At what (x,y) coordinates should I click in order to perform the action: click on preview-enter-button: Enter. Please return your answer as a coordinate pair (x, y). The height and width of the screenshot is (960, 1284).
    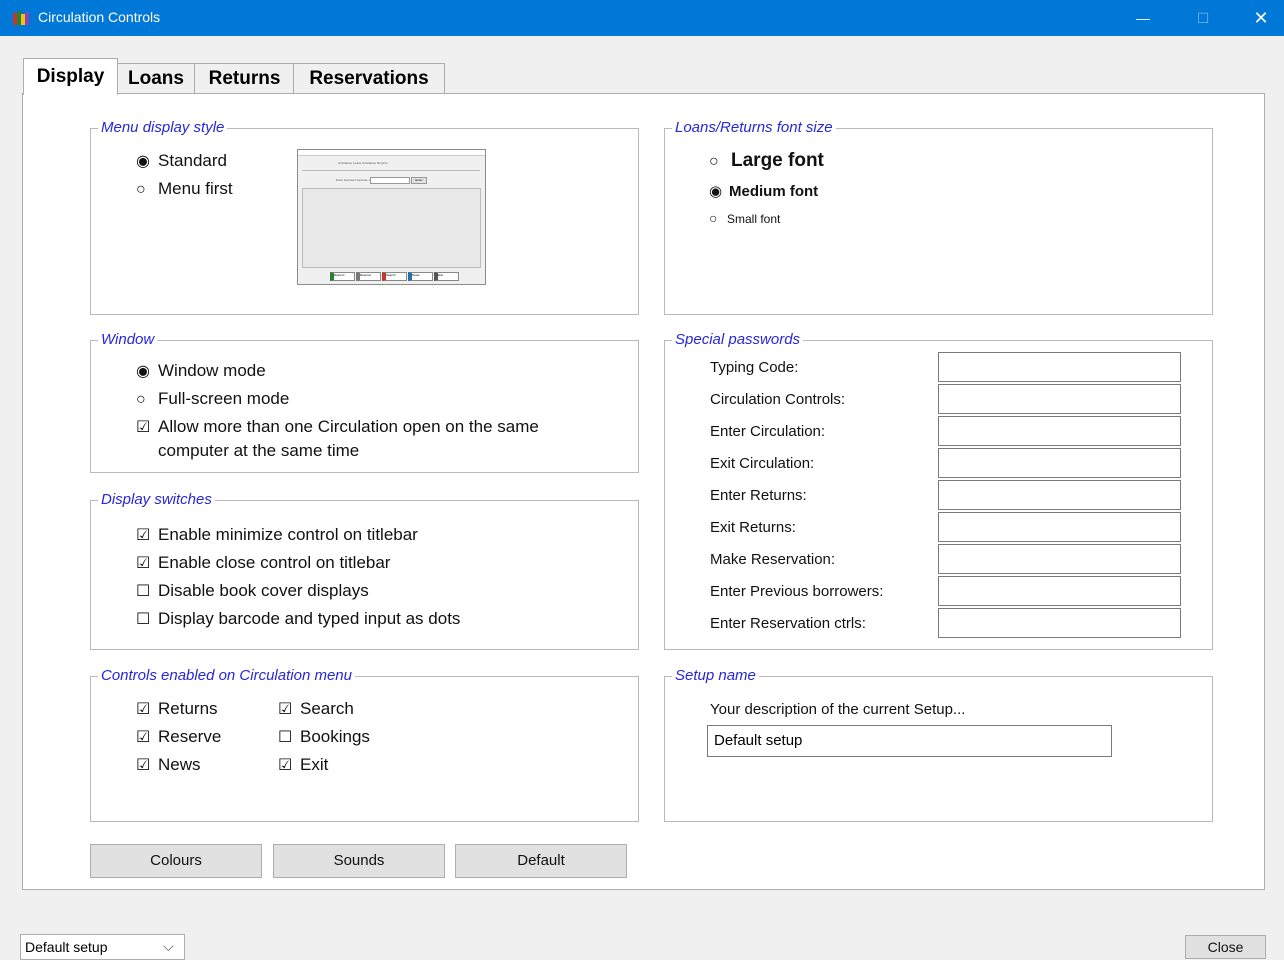
    Looking at the image, I should click on (419, 180).